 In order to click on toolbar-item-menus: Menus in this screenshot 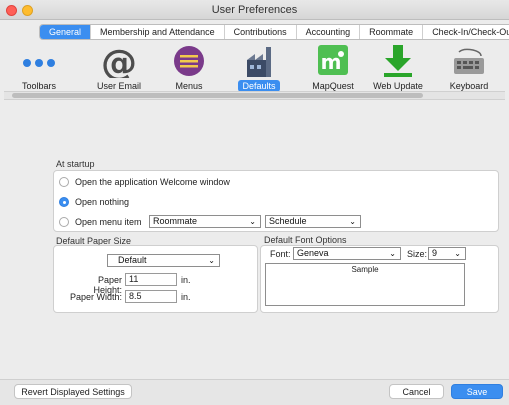, I will do `click(189, 68)`.